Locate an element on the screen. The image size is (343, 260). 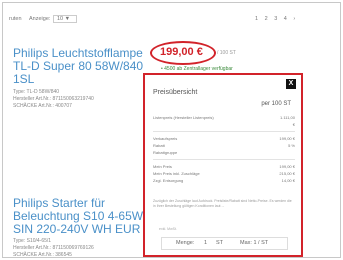
list-price-currency-row: € is located at coordinates (293, 124).